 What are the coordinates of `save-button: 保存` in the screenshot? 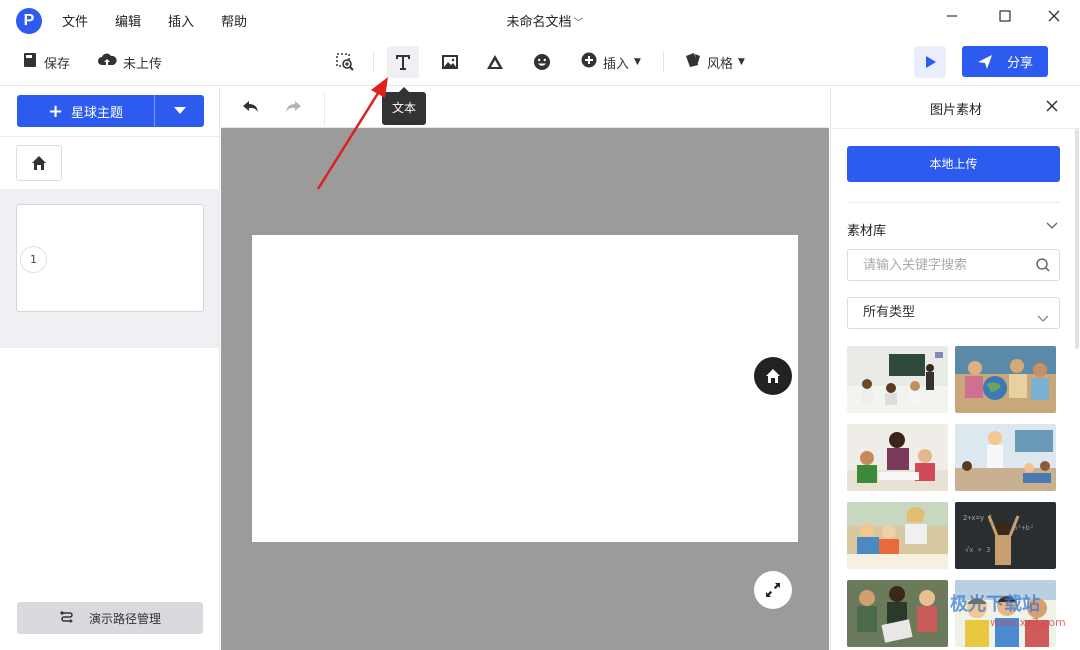 It's located at (46, 62).